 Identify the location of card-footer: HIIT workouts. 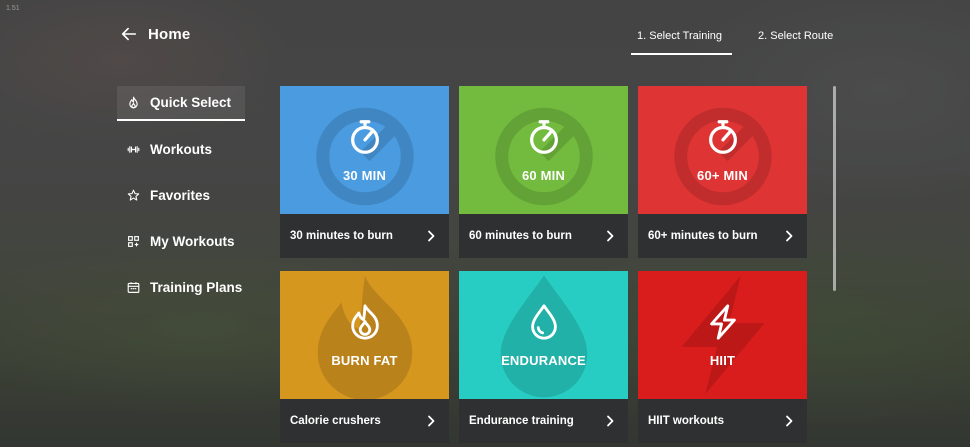
(722, 421).